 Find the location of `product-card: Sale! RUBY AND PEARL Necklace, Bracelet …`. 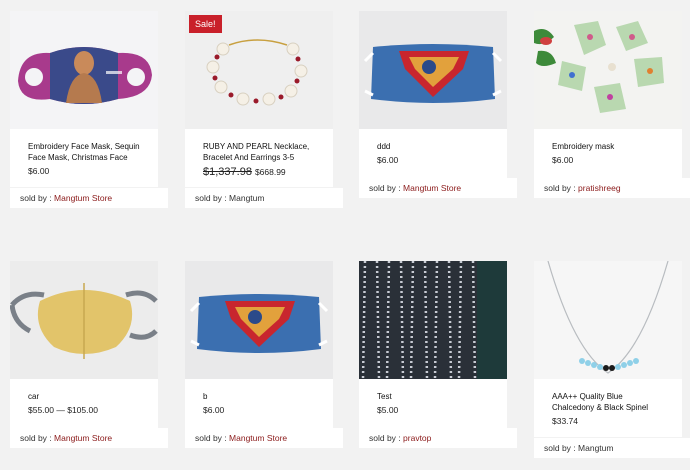

product-card: Sale! RUBY AND PEARL Necklace, Bracelet … is located at coordinates (259, 99).